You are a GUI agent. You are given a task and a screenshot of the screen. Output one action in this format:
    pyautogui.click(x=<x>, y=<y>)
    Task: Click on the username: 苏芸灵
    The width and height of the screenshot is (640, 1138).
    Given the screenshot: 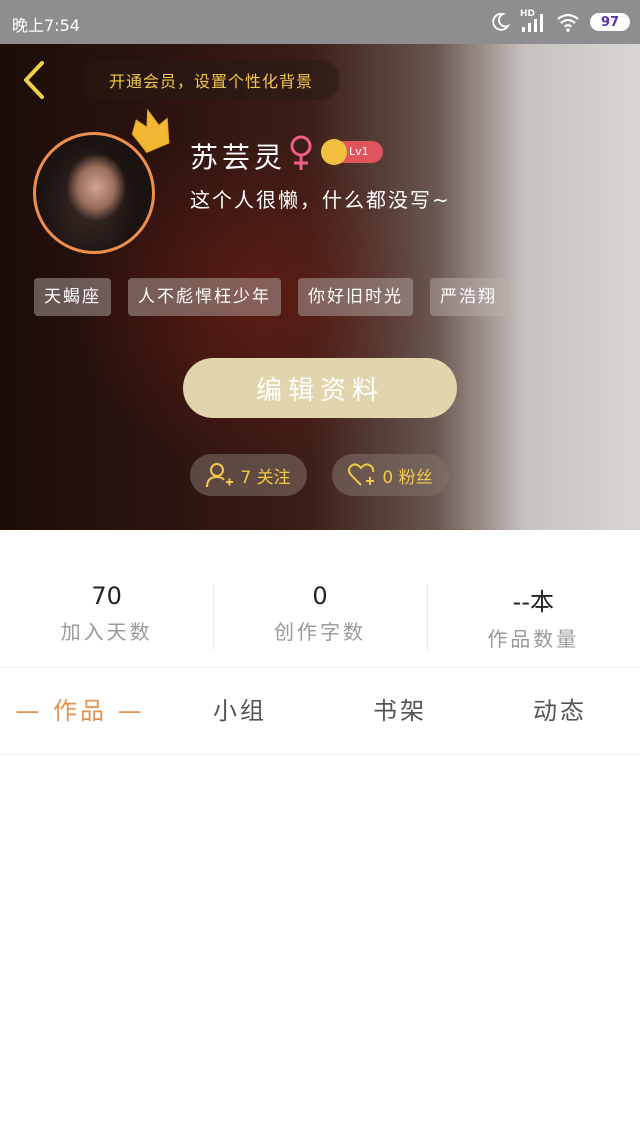 What is the action you would take?
    pyautogui.click(x=238, y=157)
    